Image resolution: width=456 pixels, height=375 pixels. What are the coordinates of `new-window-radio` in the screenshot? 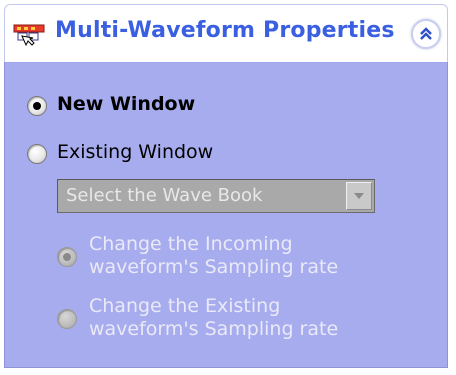 It's located at (37, 106).